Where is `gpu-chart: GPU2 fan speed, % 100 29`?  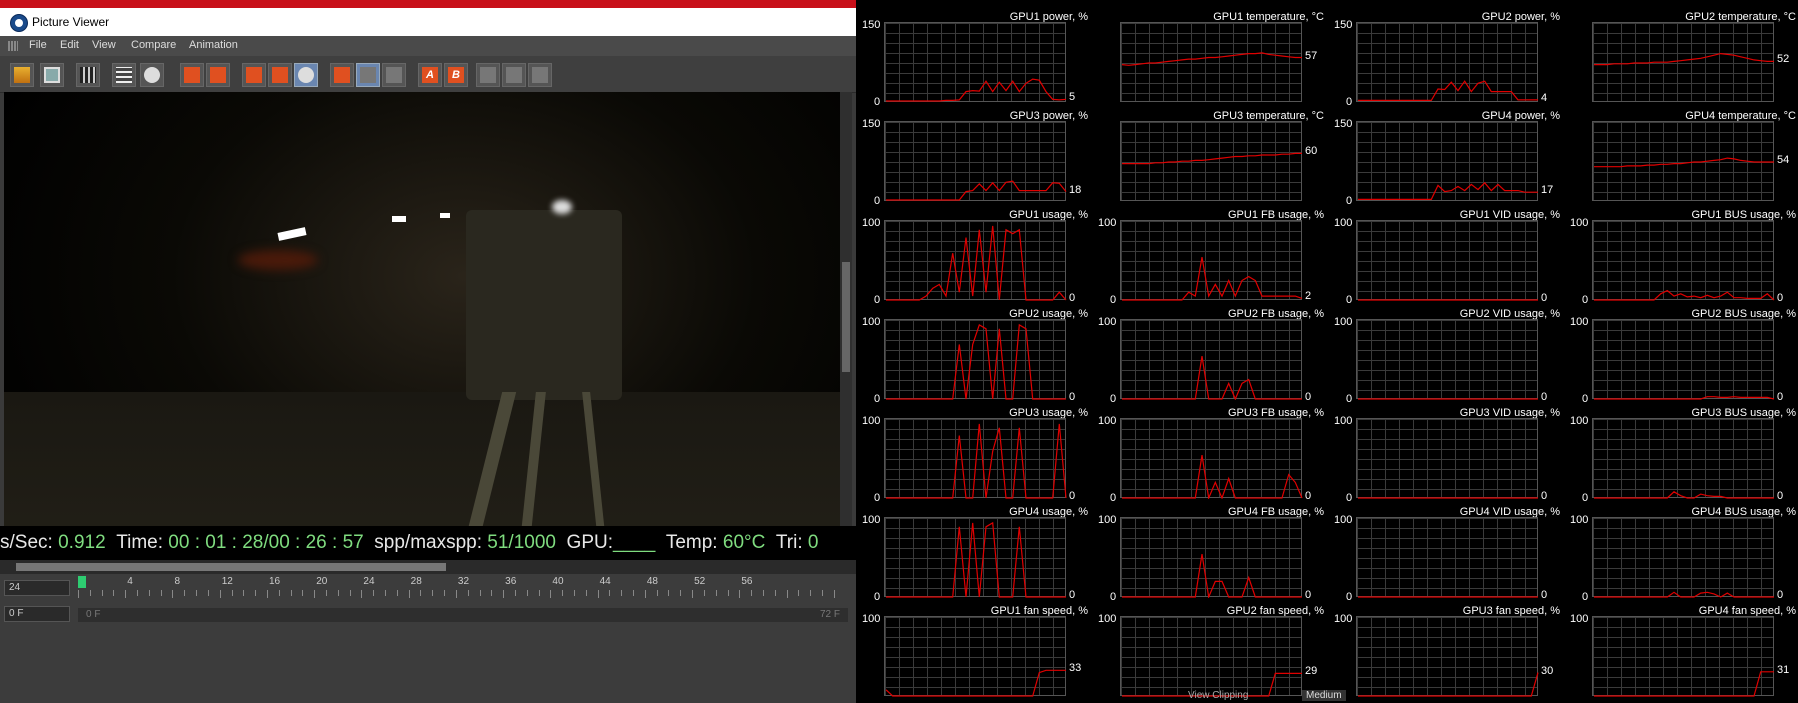 gpu-chart: GPU2 fan speed, % 100 29 is located at coordinates (1210, 651).